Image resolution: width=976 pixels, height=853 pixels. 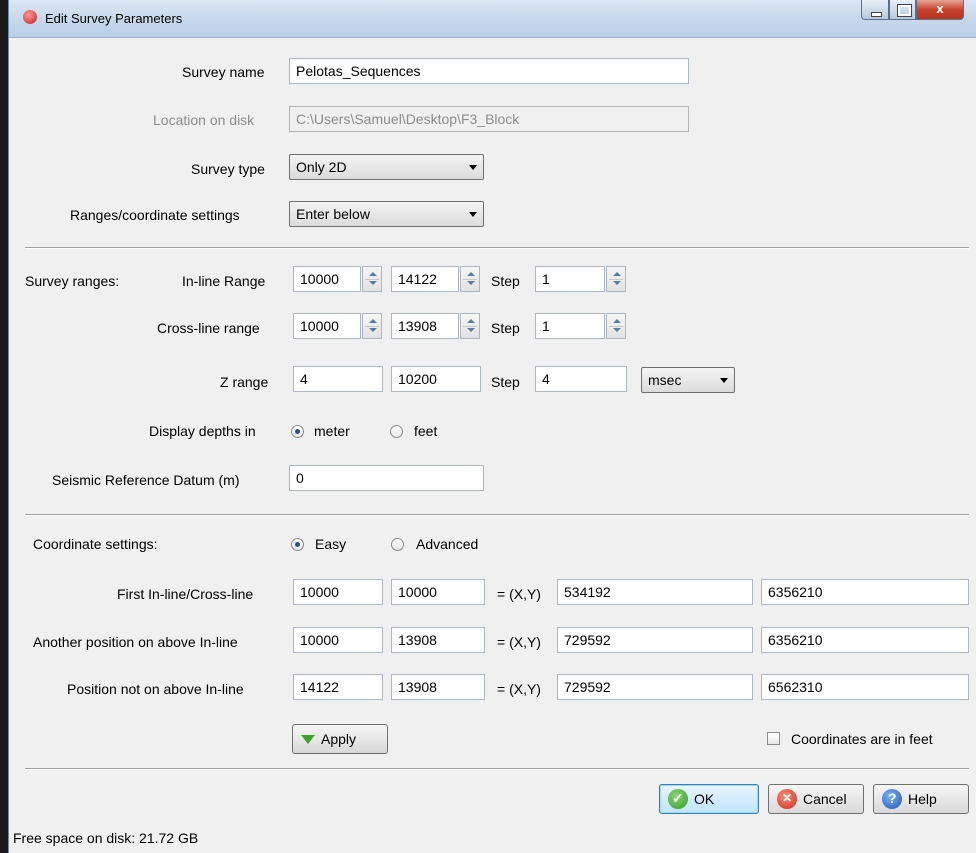 What do you see at coordinates (30, 17) in the screenshot?
I see `survey-app-icon` at bounding box center [30, 17].